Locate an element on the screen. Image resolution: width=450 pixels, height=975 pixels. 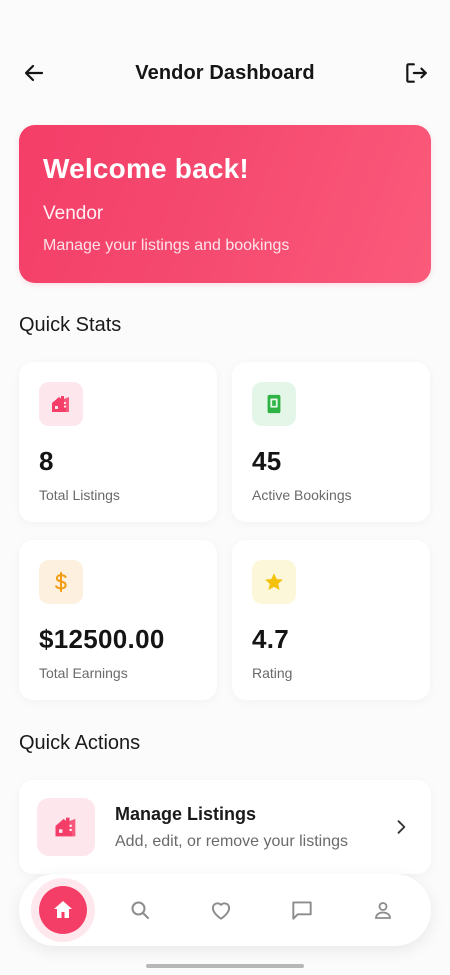
home-icon is located at coordinates (63, 909).